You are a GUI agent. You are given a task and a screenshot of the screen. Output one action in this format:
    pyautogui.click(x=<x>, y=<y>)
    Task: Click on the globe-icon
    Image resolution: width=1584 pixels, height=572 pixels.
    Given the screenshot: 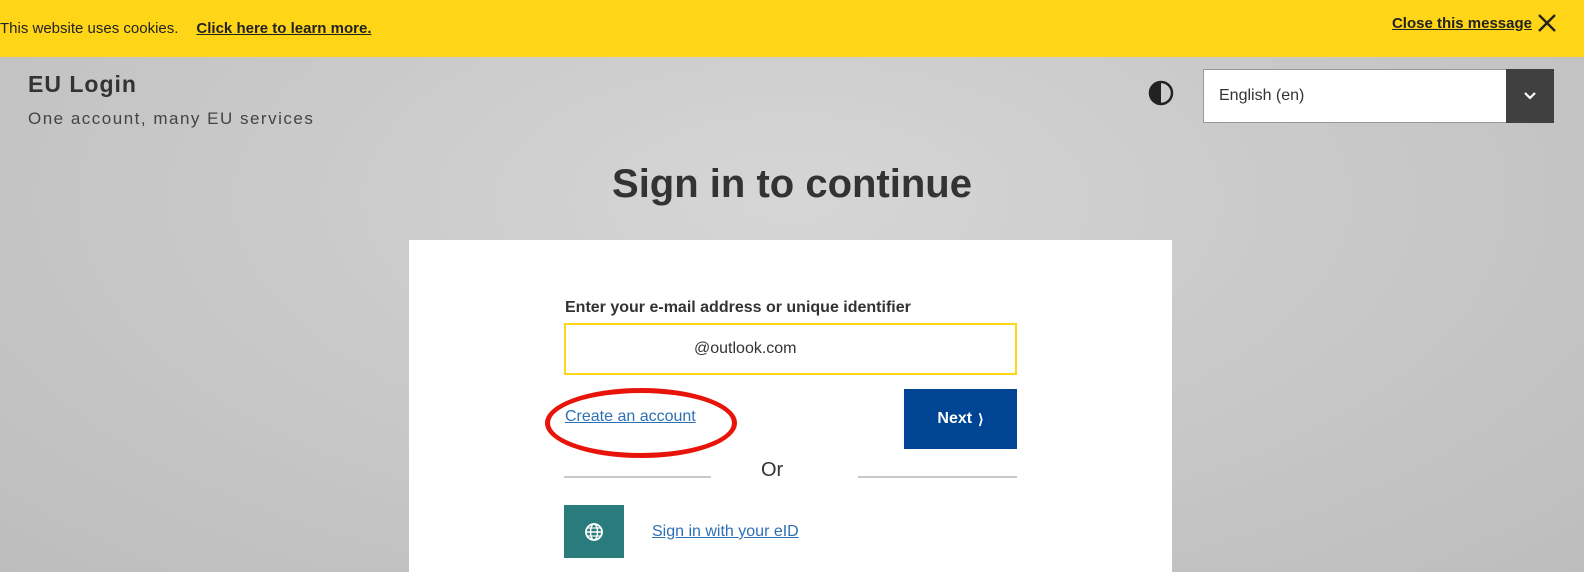 What is the action you would take?
    pyautogui.click(x=594, y=532)
    